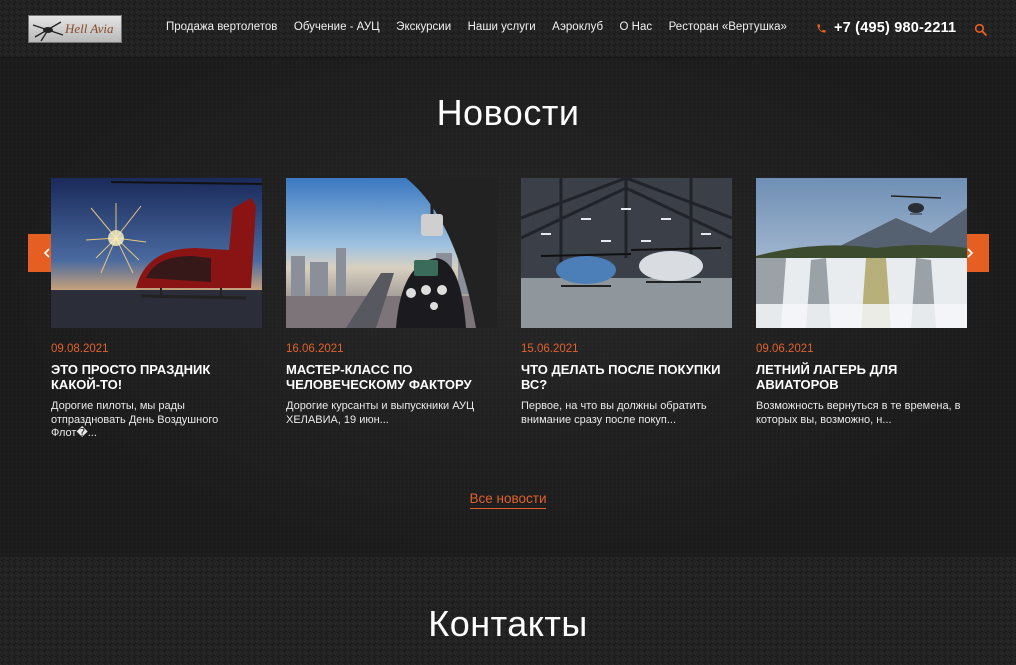  Describe the element at coordinates (156, 377) in the screenshot. I see `news-card-title: Это просто праздник какой-то!` at that location.